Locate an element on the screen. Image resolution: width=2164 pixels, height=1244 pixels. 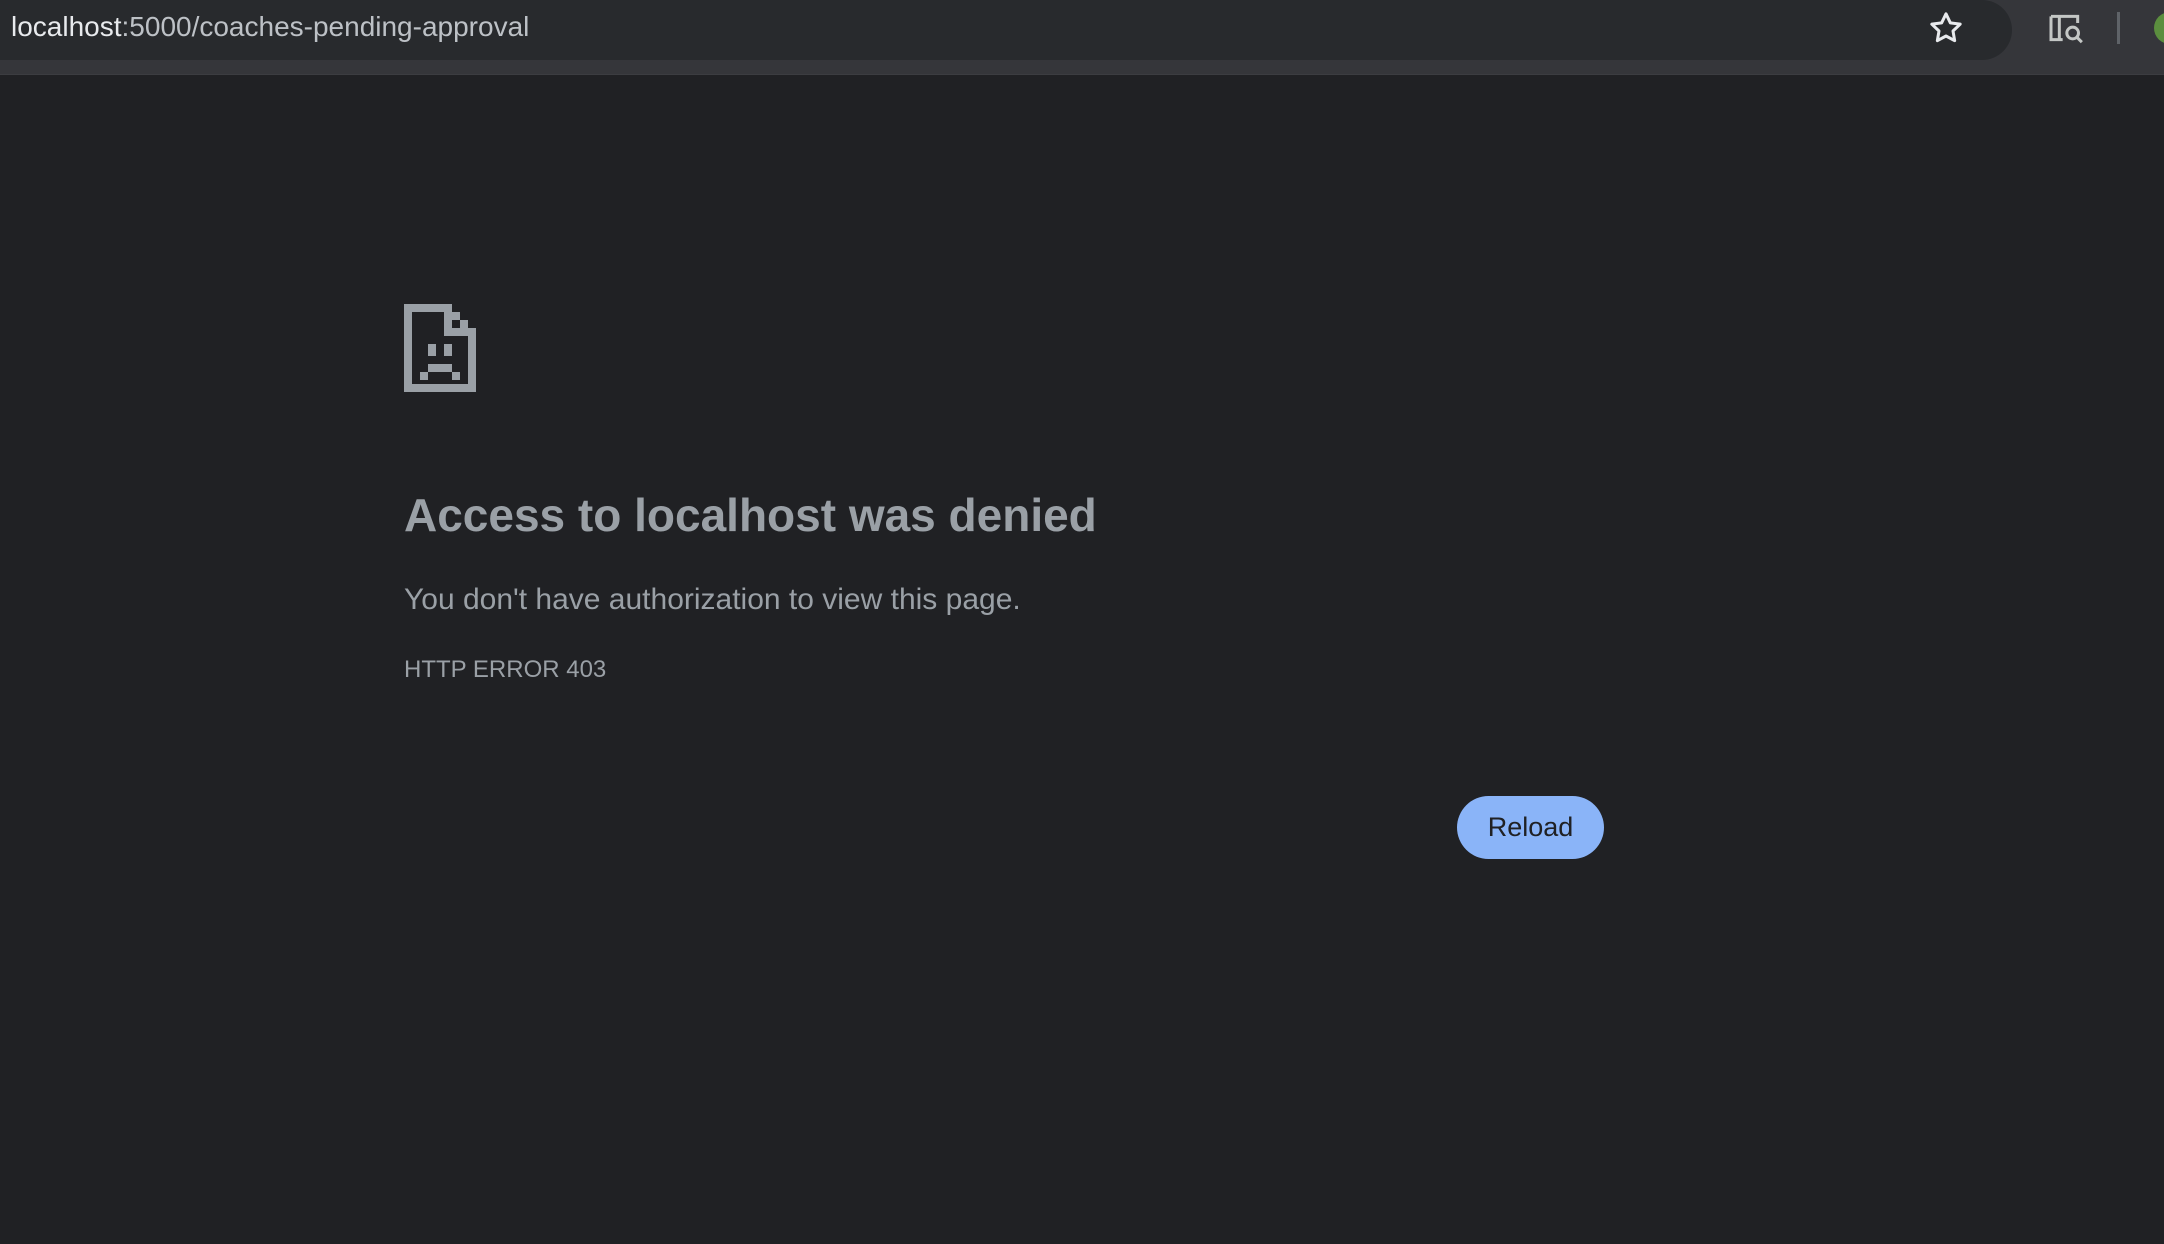
lens-search-icon is located at coordinates (2066, 28).